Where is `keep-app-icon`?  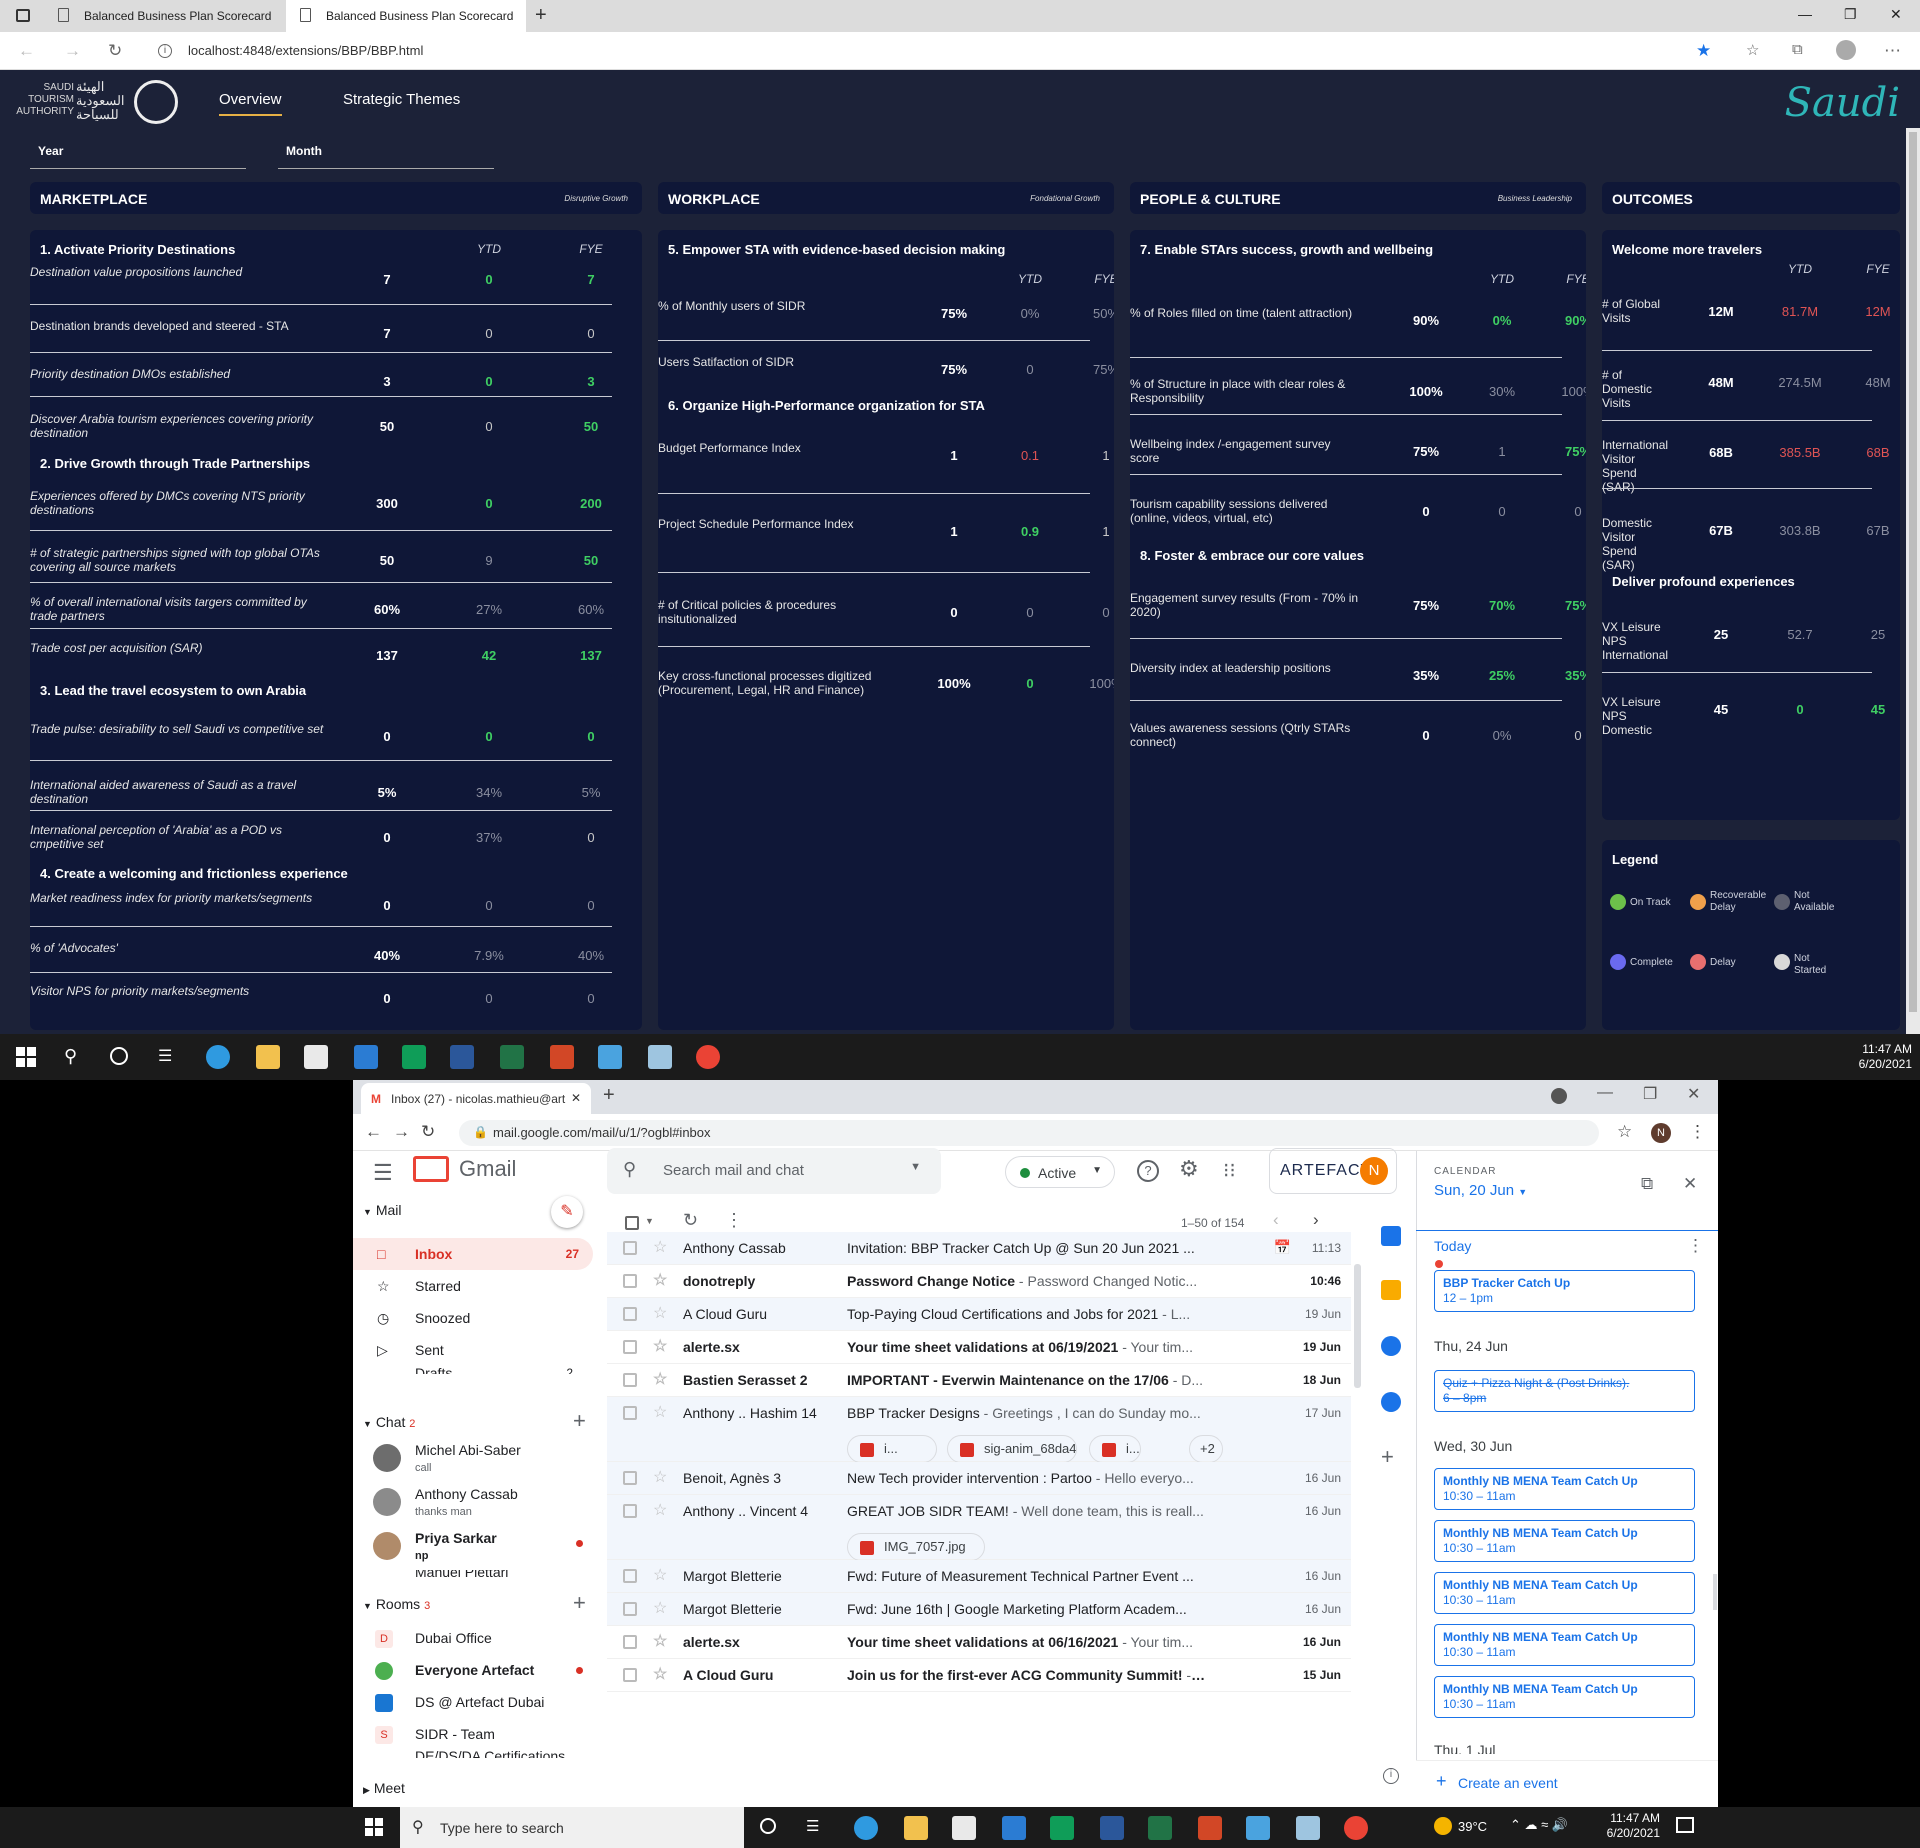
keep-app-icon is located at coordinates (1391, 1290).